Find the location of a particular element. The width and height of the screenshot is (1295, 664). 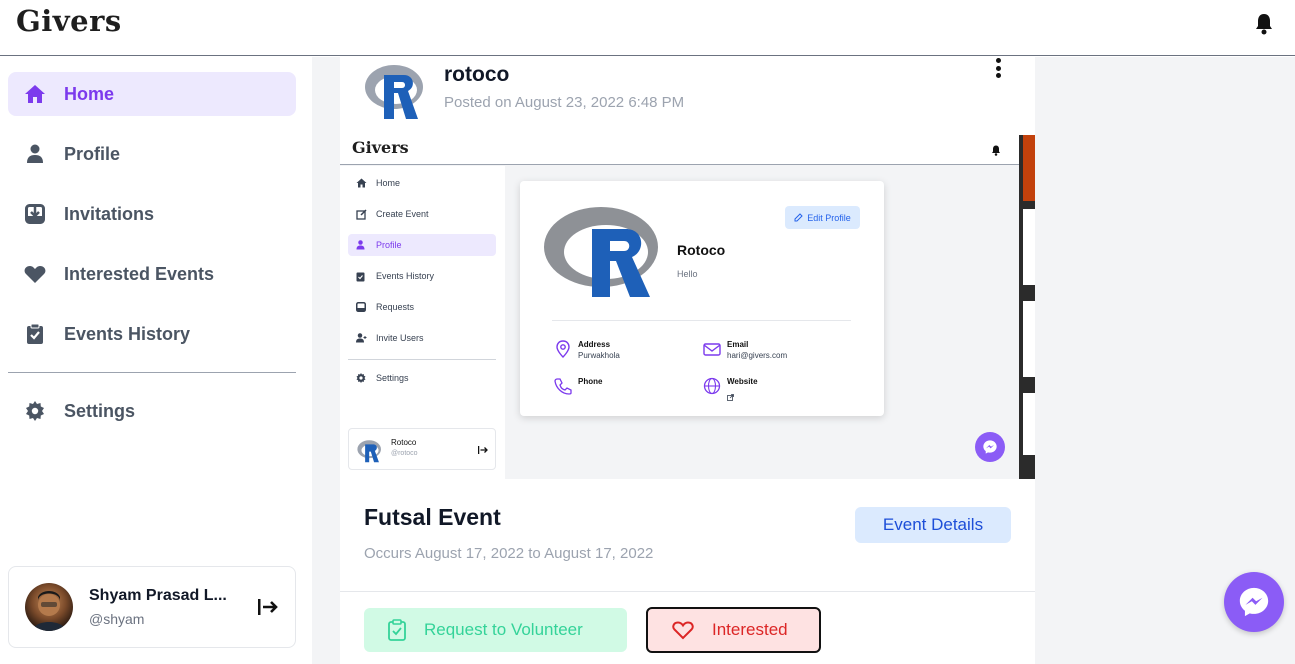

image-nav-requests: Requests is located at coordinates (422, 307).